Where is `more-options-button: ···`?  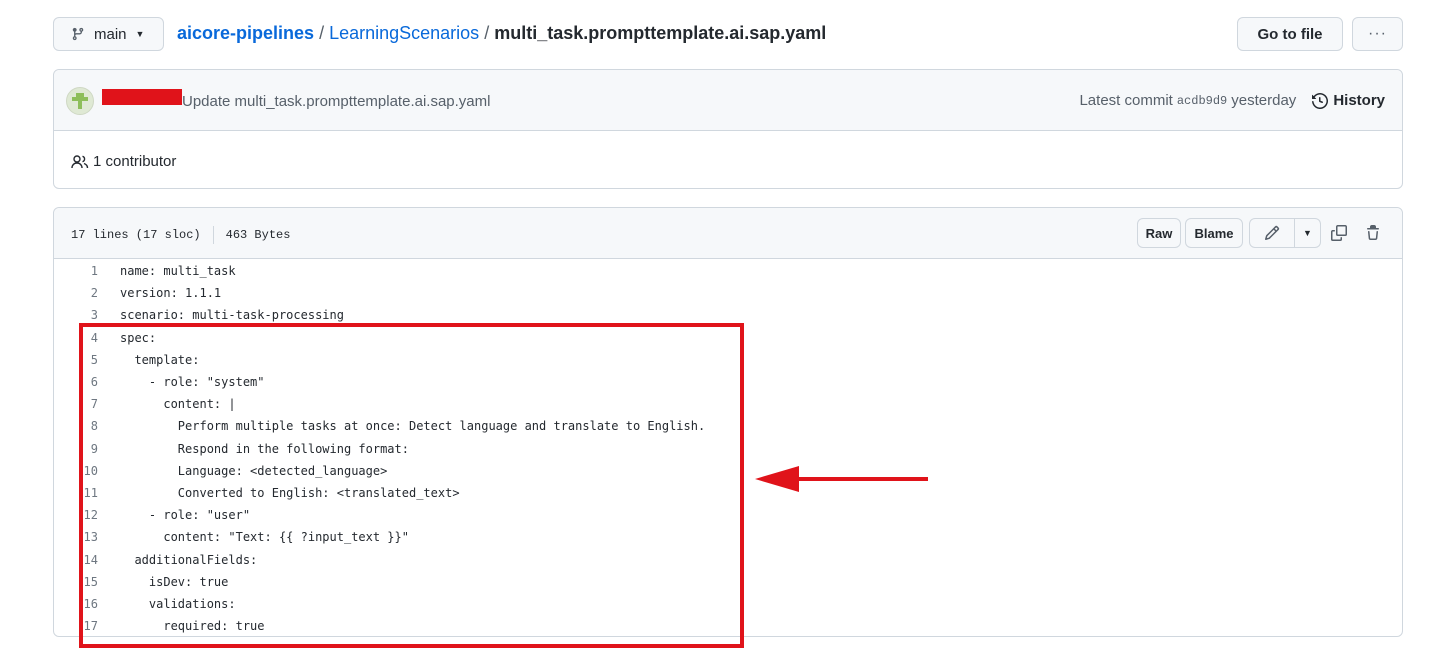
more-options-button: ··· is located at coordinates (1377, 34).